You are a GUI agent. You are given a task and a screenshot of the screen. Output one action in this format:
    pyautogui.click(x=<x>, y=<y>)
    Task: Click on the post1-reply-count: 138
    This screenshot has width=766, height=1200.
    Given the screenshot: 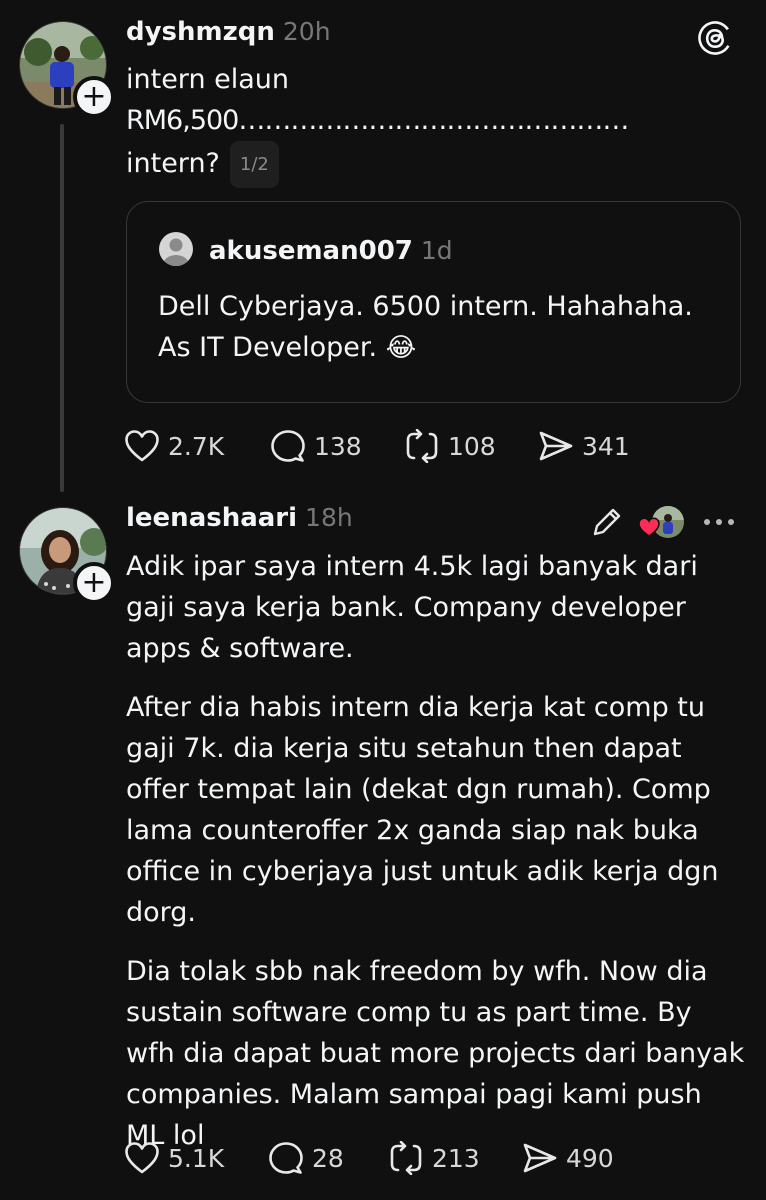 What is the action you would take?
    pyautogui.click(x=338, y=446)
    